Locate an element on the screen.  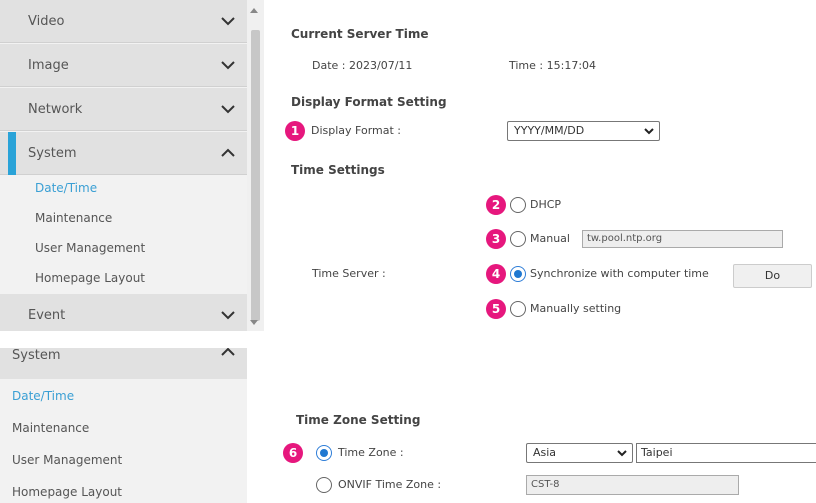
dhcp-label: DHCP is located at coordinates (546, 204).